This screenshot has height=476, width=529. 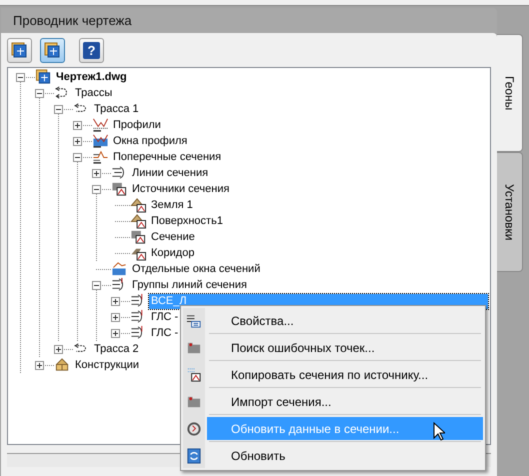 What do you see at coordinates (170, 173) in the screenshot?
I see `tree-item: Линии сечения` at bounding box center [170, 173].